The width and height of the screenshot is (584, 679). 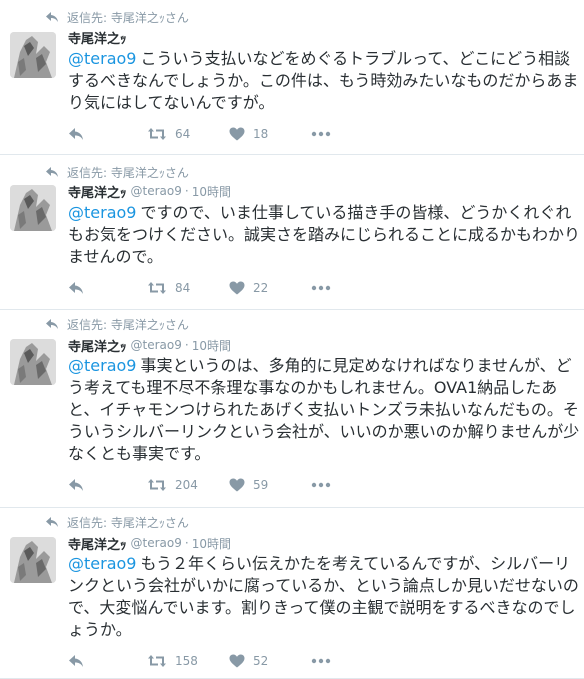 I want to click on like-count: 22, so click(x=261, y=288).